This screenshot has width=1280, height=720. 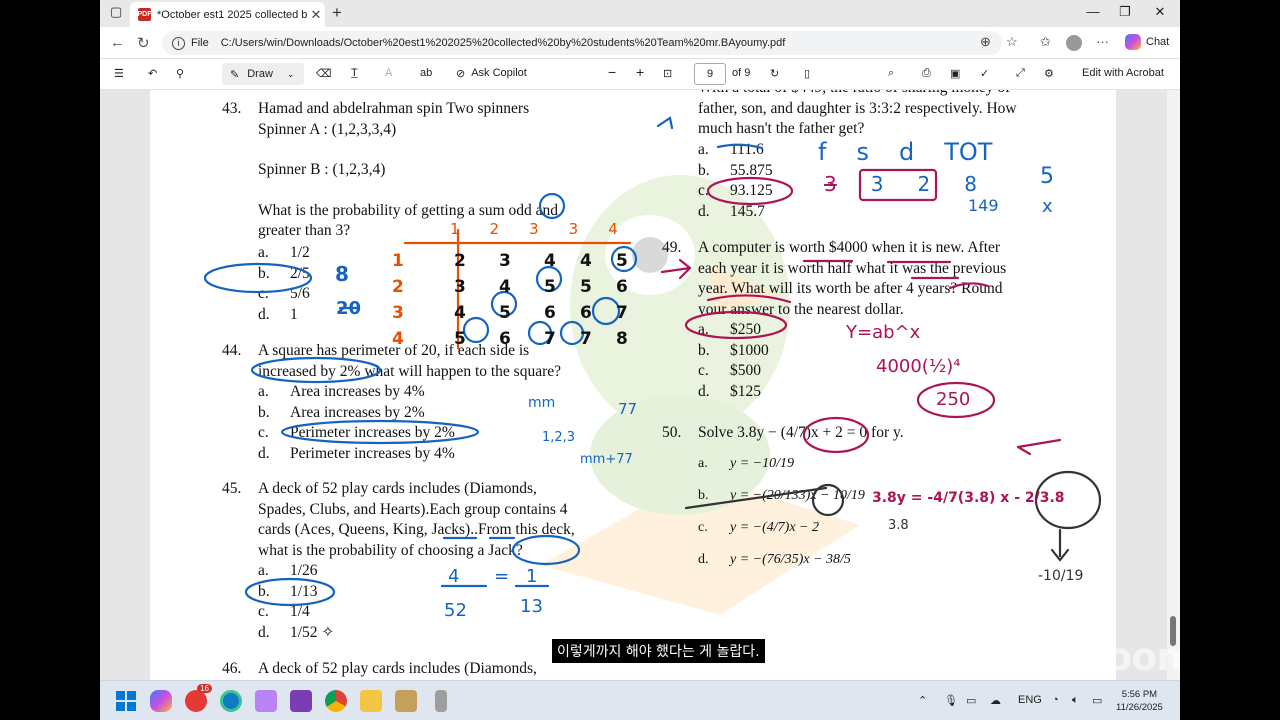 I want to click on chat-label: Chat, so click(x=1158, y=42).